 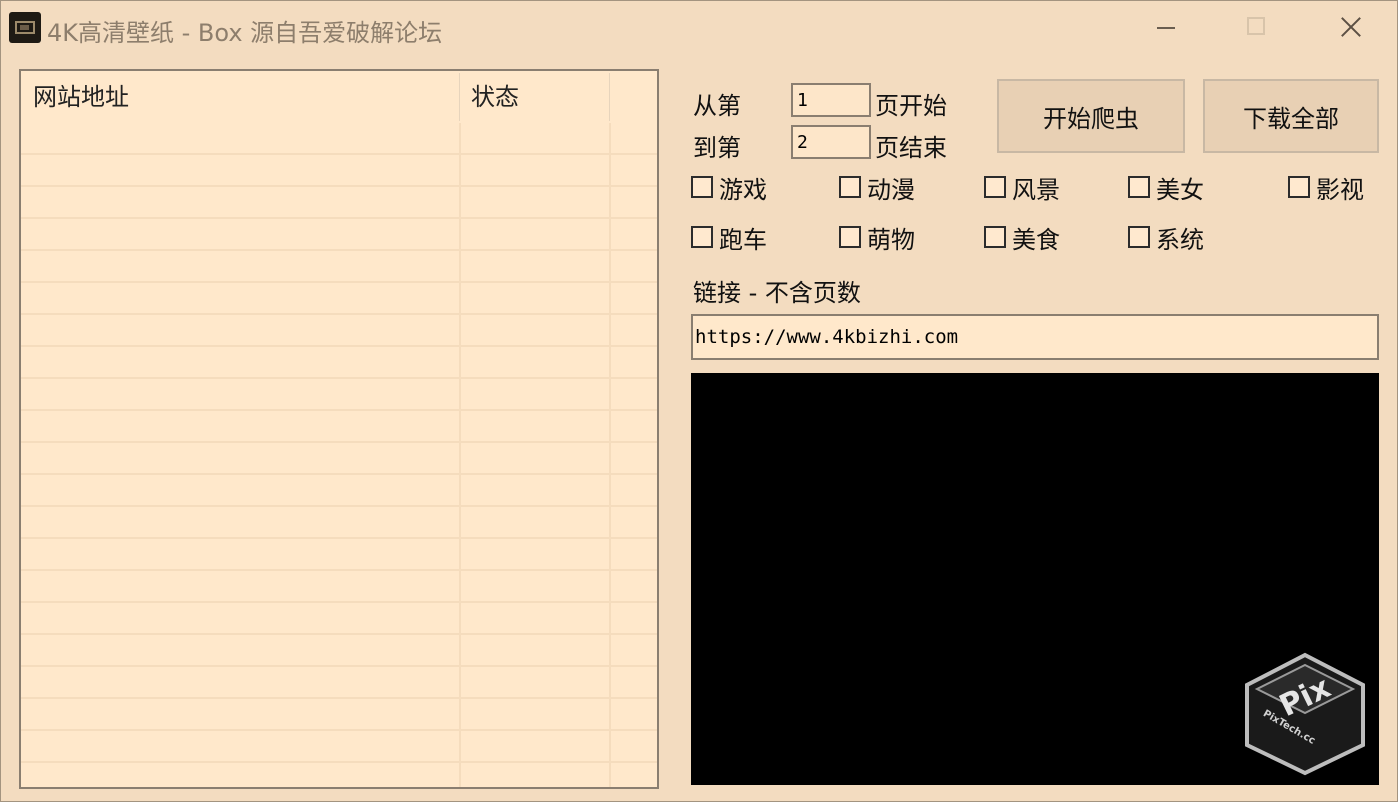 I want to click on start-crawl-button: 开始爬虫, so click(x=1091, y=116).